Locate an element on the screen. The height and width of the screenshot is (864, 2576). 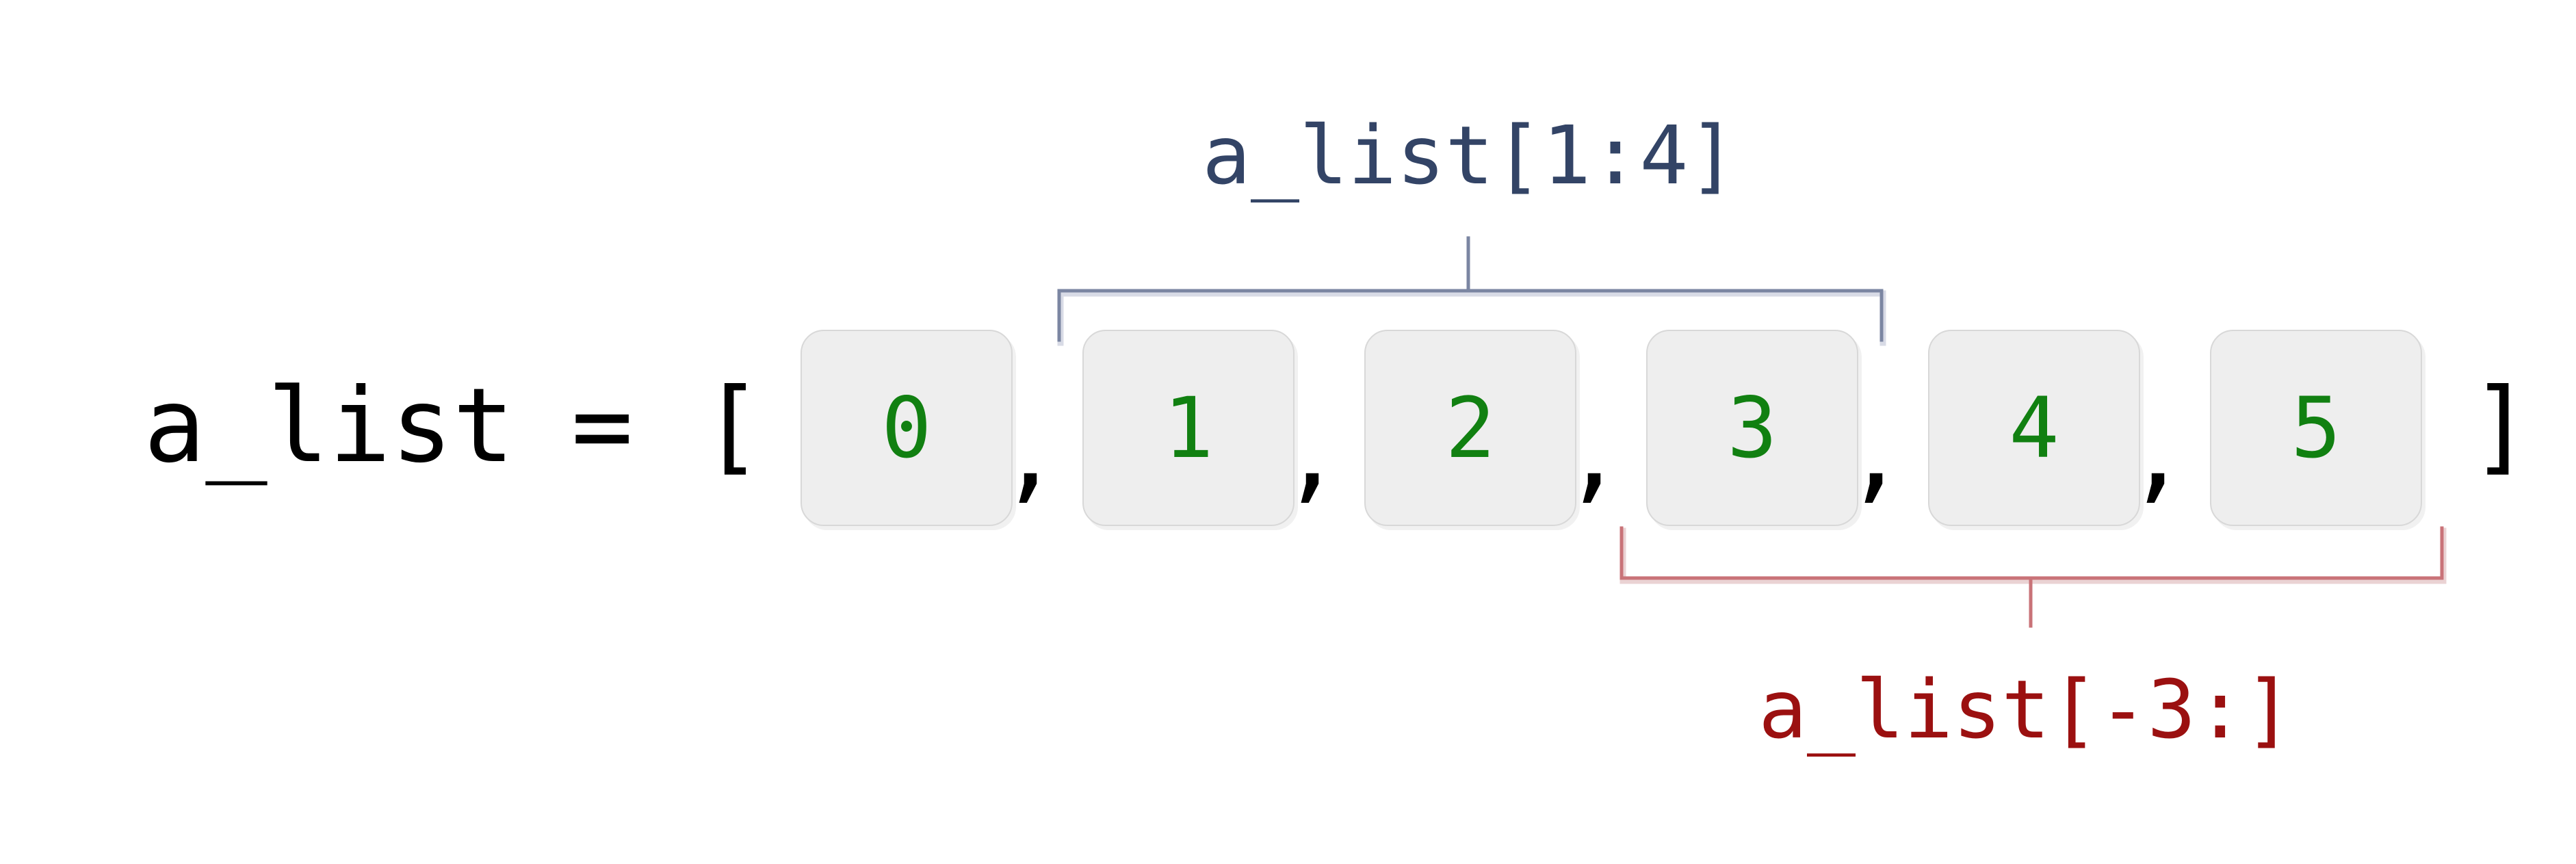
bottom-slice-bracket is located at coordinates (2033, 577).